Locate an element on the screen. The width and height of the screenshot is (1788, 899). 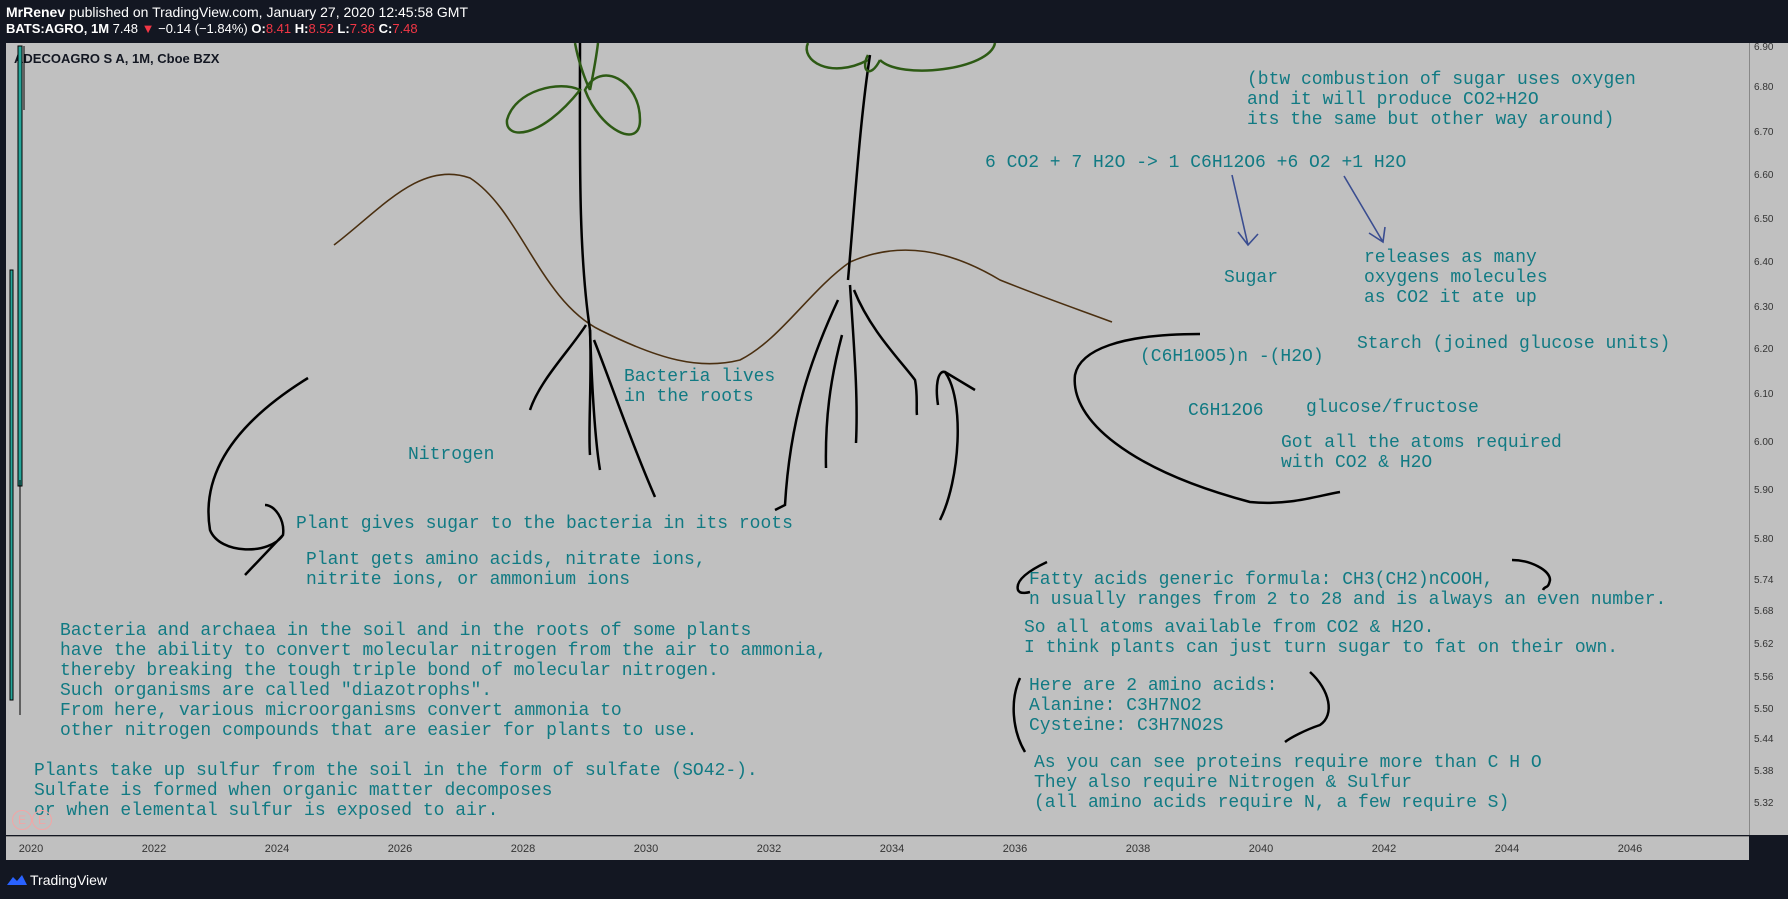
footer: TradingView is located at coordinates (894, 879).